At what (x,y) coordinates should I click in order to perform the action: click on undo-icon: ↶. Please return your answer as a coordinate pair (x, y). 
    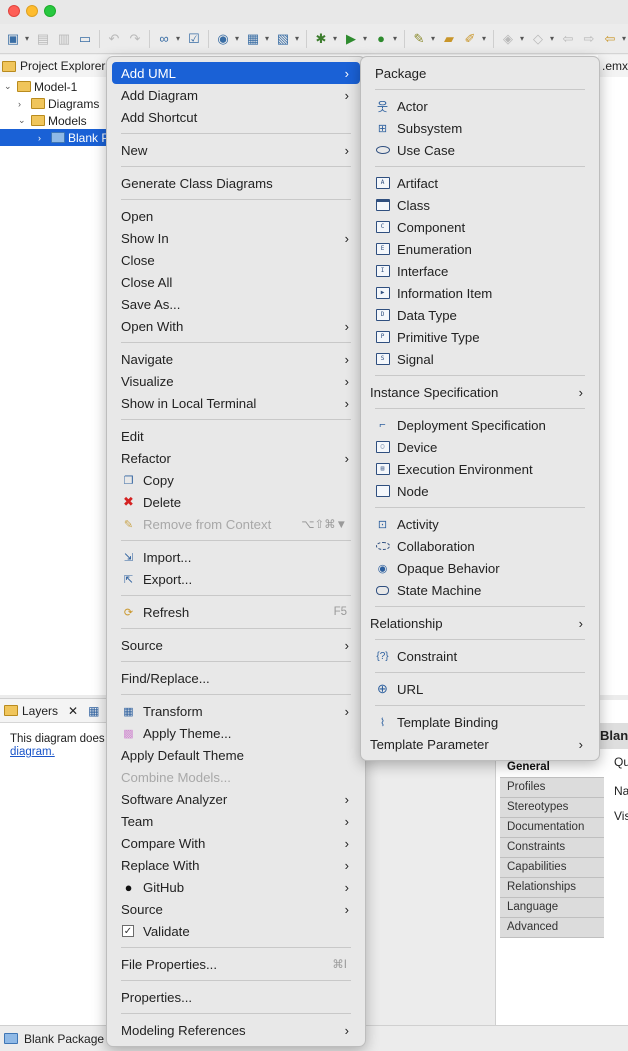
    Looking at the image, I should click on (114, 39).